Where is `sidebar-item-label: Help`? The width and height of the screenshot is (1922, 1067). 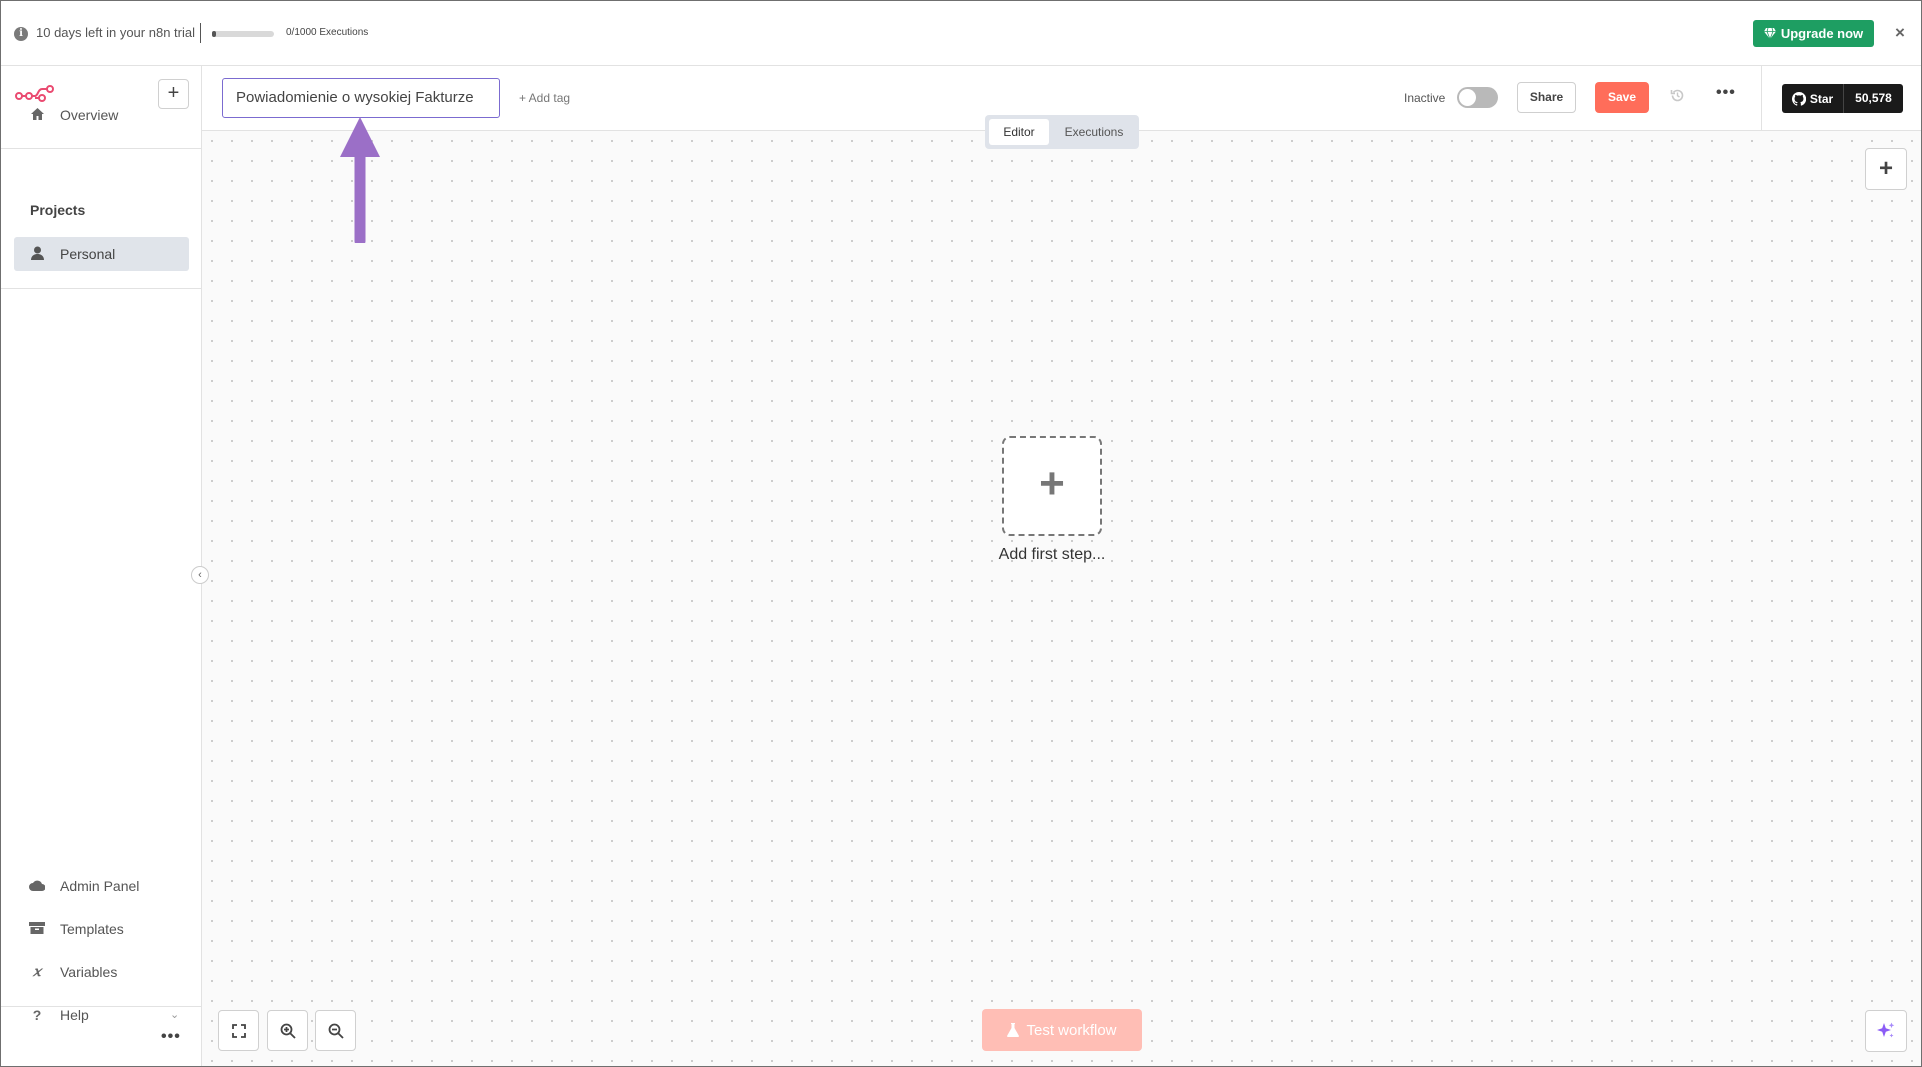 sidebar-item-label: Help is located at coordinates (74, 1015).